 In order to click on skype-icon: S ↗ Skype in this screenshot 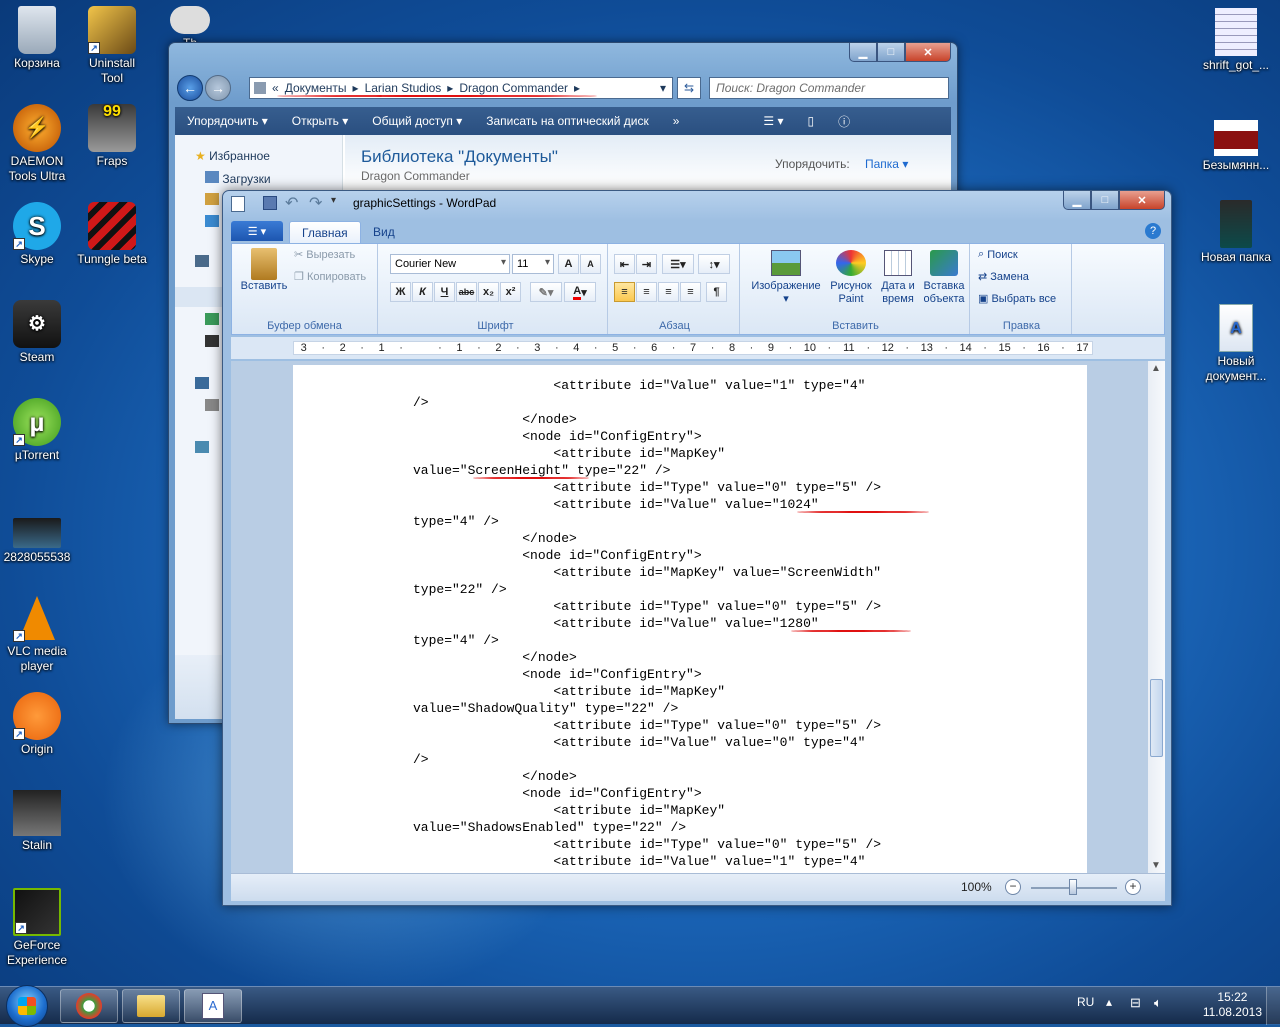, I will do `click(38, 234)`.